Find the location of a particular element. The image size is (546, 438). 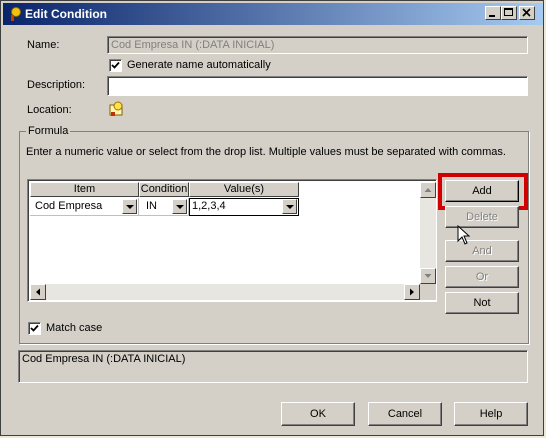

name-field: Cod Empresa IN (:DATA INICIAL) is located at coordinates (317, 45).